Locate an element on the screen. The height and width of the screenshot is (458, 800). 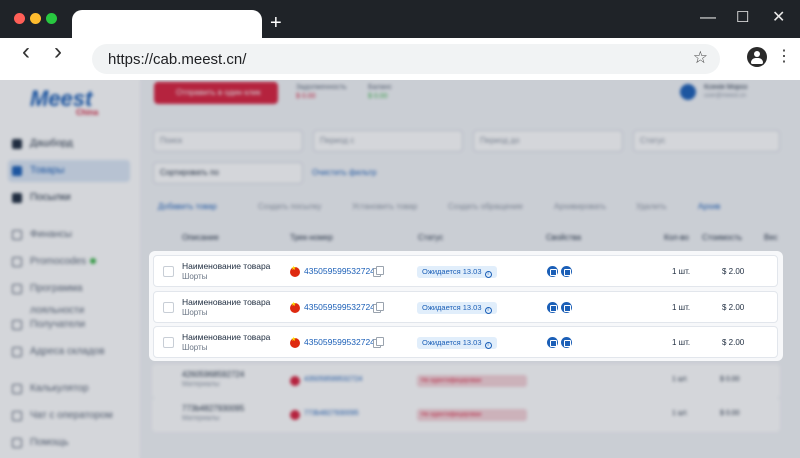
url-field: https://cab.meest.cn/ ☆ is located at coordinates (406, 59).